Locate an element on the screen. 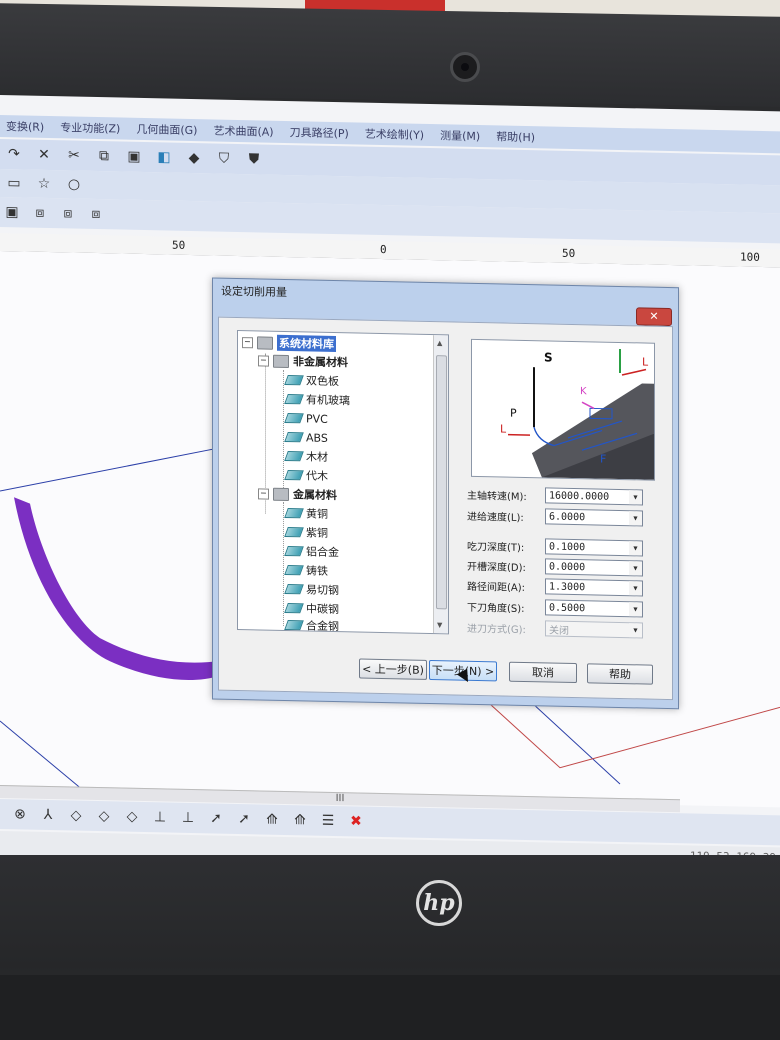 The image size is (780, 1040). tool-icon: ⛉ is located at coordinates (224, 158).